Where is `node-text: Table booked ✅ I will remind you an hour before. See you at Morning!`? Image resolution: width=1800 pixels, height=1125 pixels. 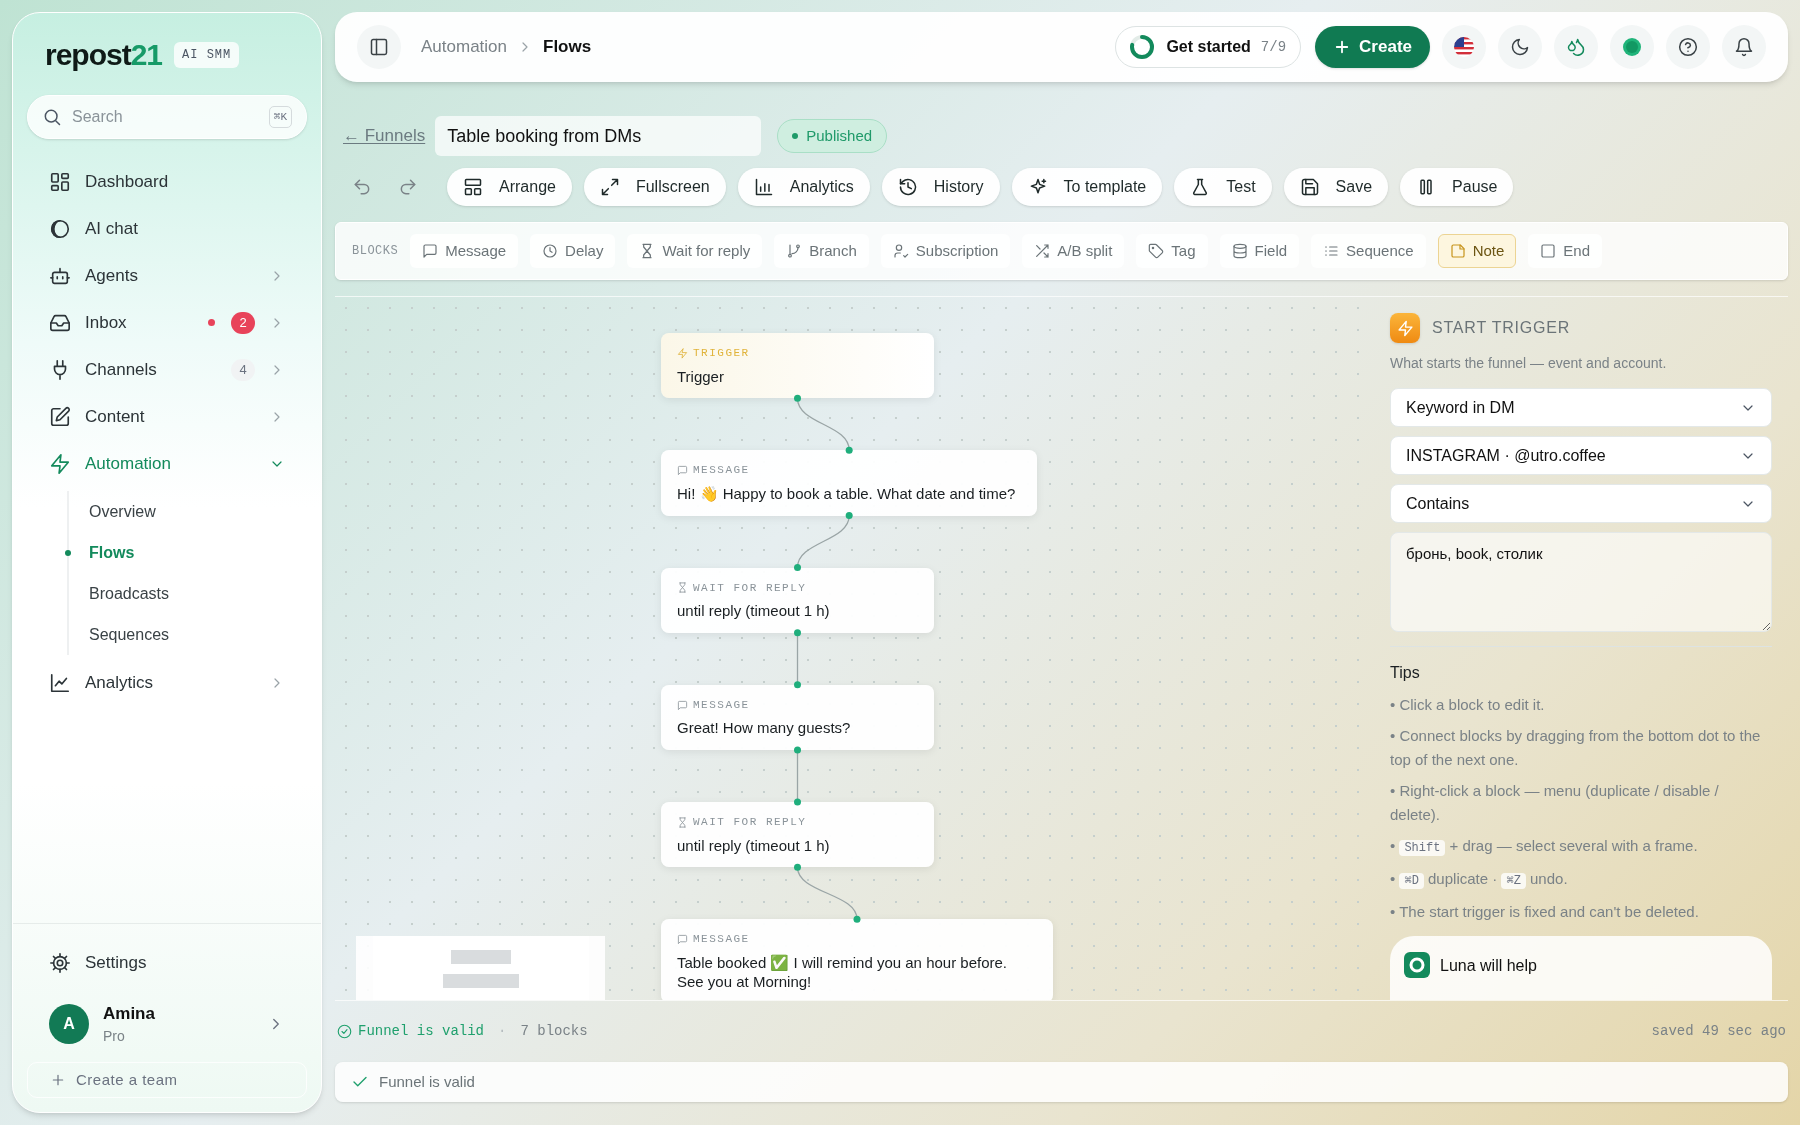 node-text: Table booked ✅ I will remind you an hour before. See you at Morning! is located at coordinates (842, 972).